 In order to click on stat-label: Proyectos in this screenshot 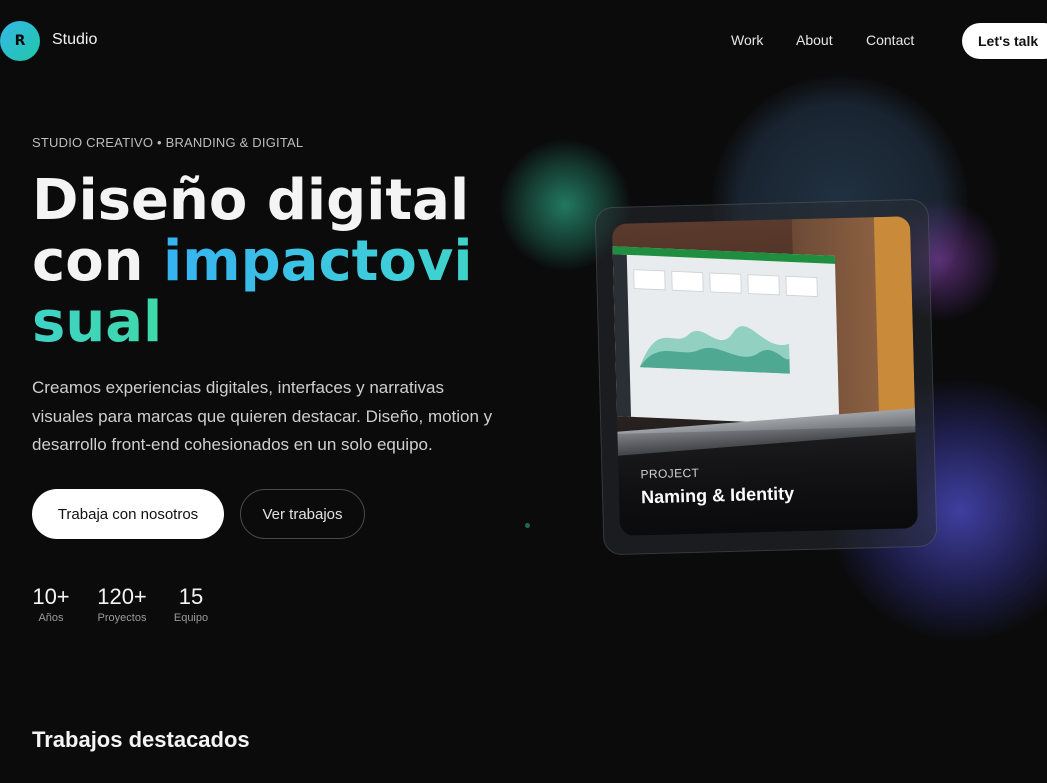, I will do `click(122, 618)`.